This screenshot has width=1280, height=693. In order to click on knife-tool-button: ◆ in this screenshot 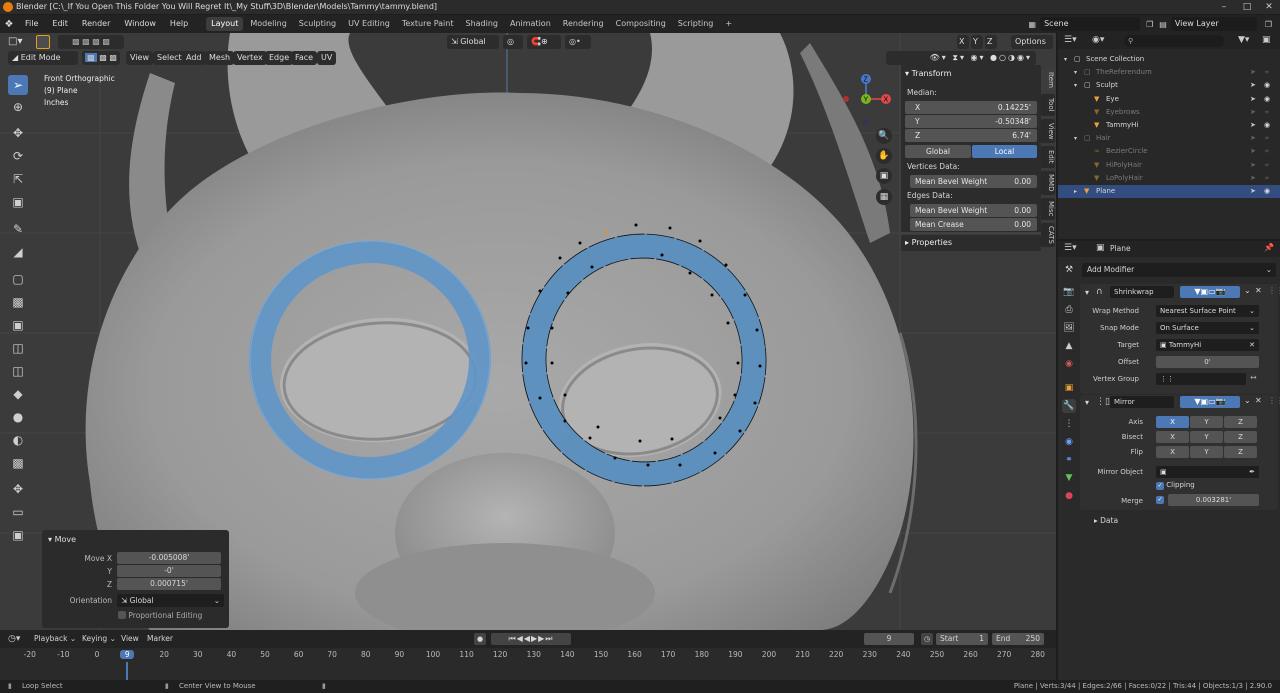, I will do `click(18, 394)`.